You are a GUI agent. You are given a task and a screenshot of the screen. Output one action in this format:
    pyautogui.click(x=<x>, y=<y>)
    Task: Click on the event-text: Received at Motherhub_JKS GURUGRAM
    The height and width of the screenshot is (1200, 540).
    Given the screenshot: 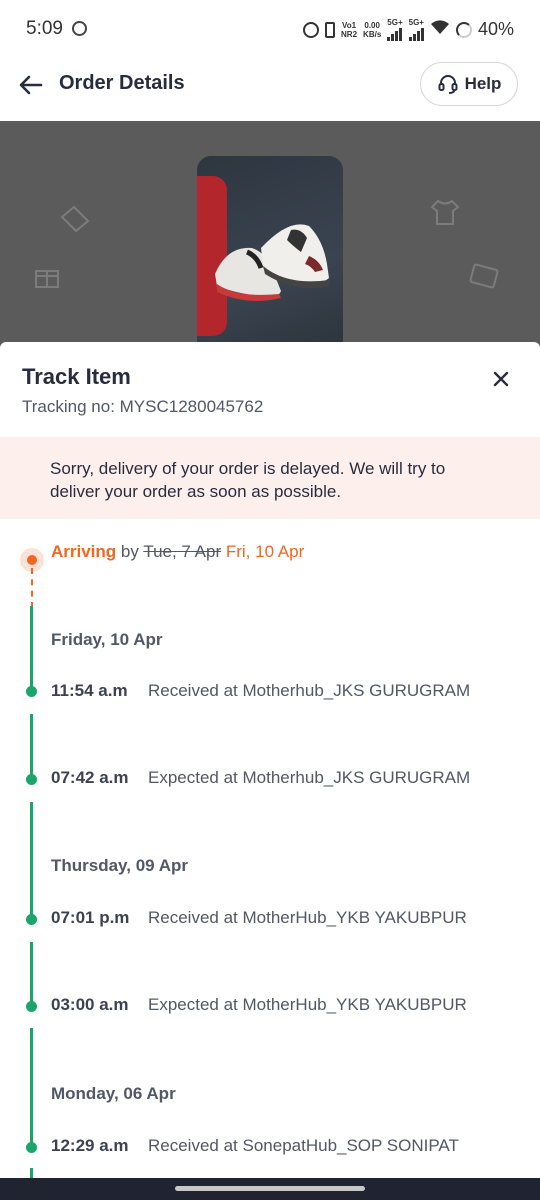 What is the action you would take?
    pyautogui.click(x=309, y=690)
    